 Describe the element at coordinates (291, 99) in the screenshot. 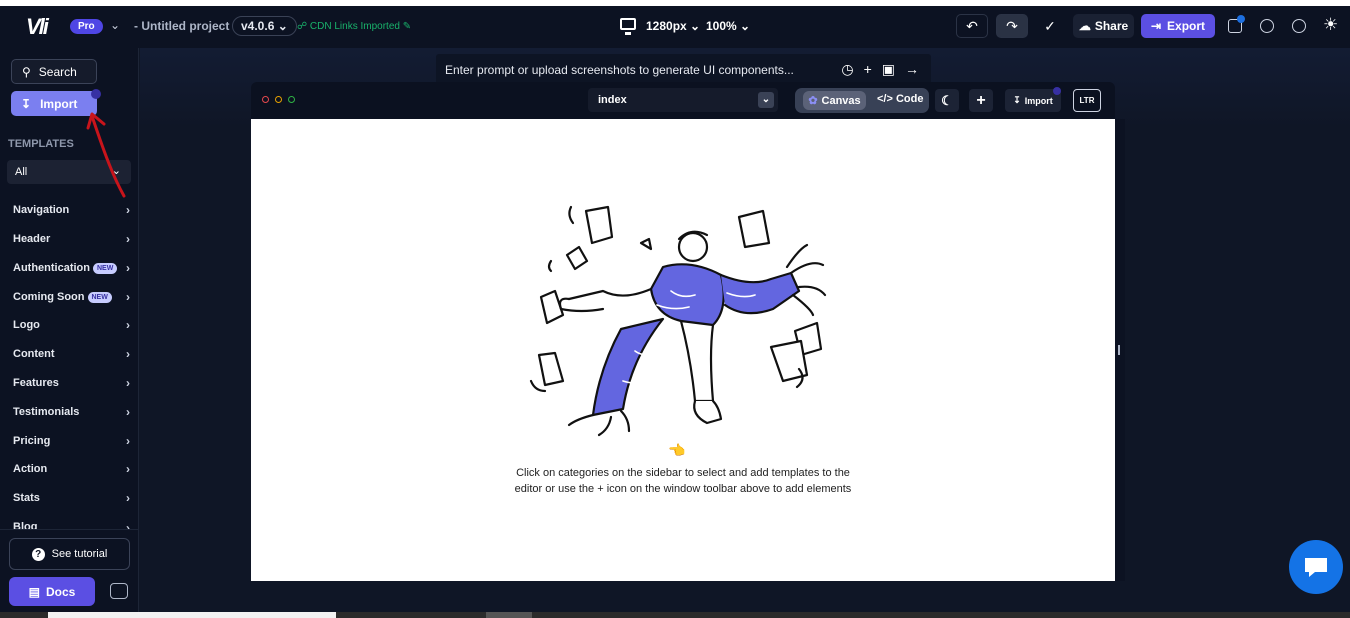

I see `window-maximize-dot` at that location.